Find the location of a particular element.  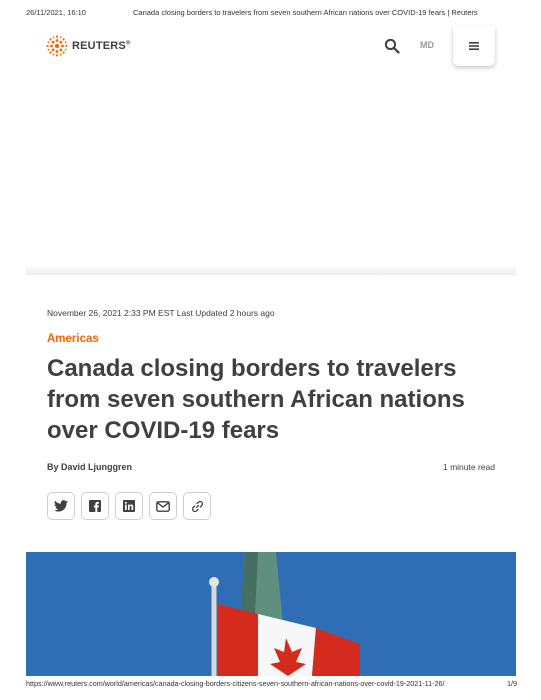

share-email-button is located at coordinates (163, 506).